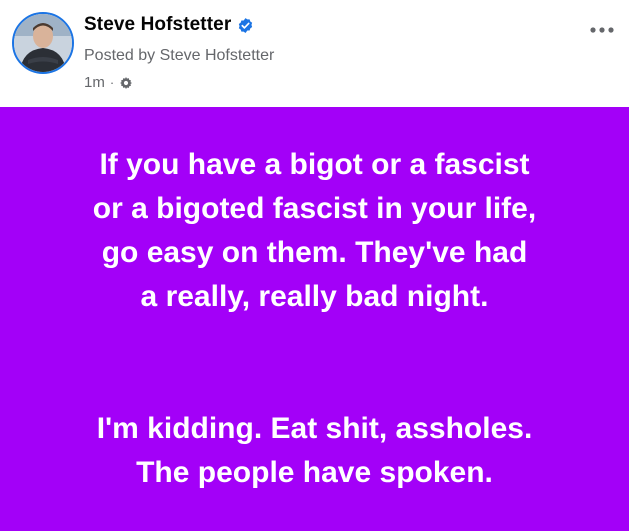 This screenshot has height=531, width=629. Describe the element at coordinates (245, 25) in the screenshot. I see `verified-badge-icon` at that location.